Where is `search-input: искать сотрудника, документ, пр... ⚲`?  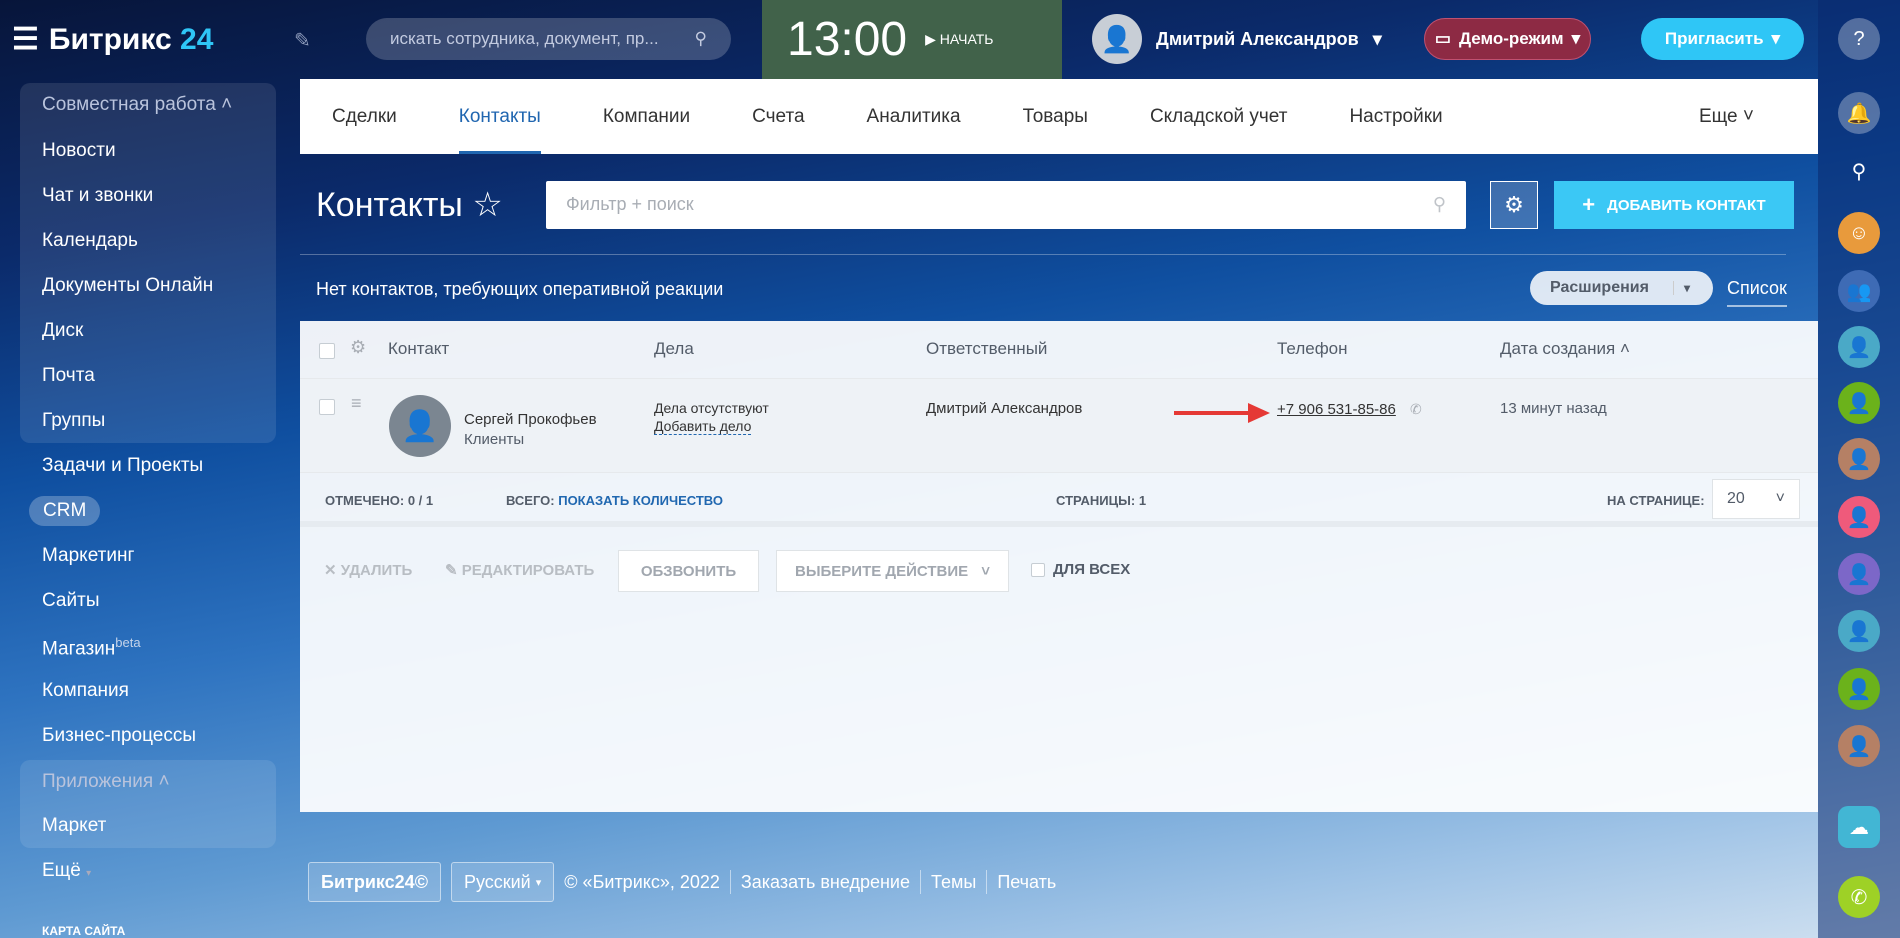
search-input: искать сотрудника, документ, пр... ⚲ is located at coordinates (548, 39).